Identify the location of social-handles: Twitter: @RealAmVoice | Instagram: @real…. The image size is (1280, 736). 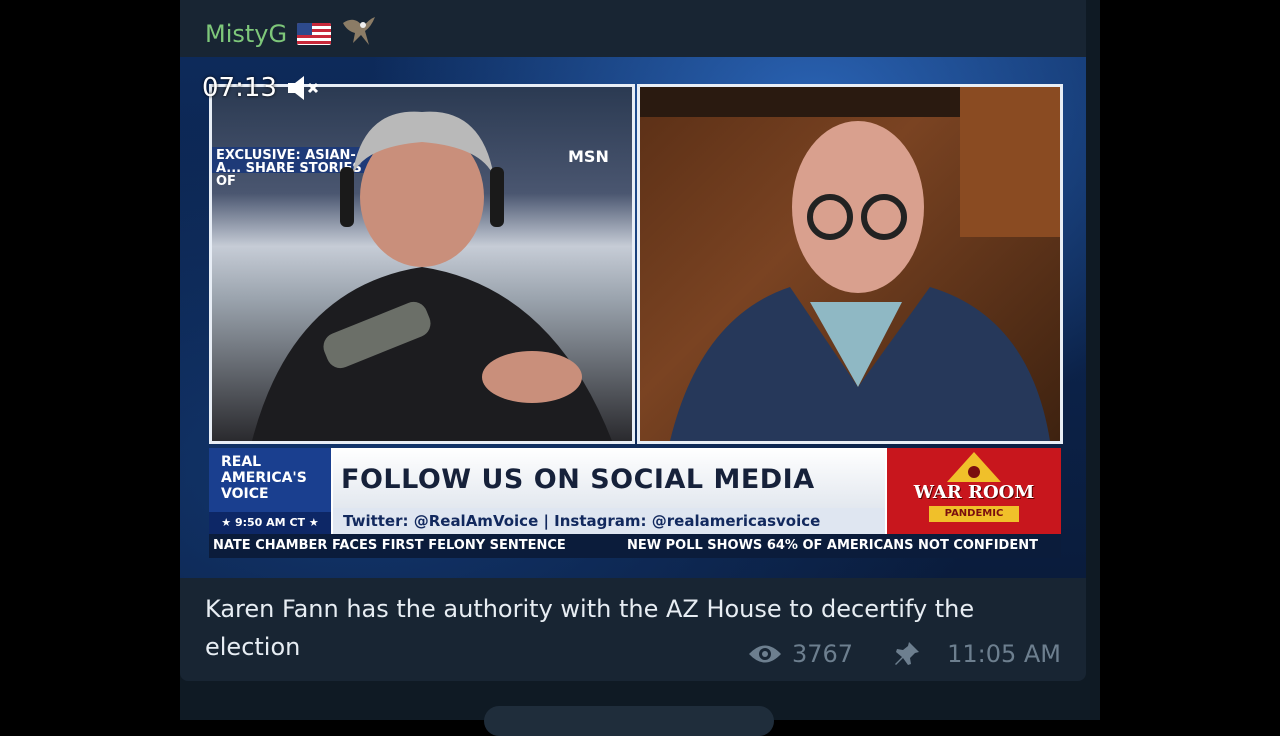
(582, 521).